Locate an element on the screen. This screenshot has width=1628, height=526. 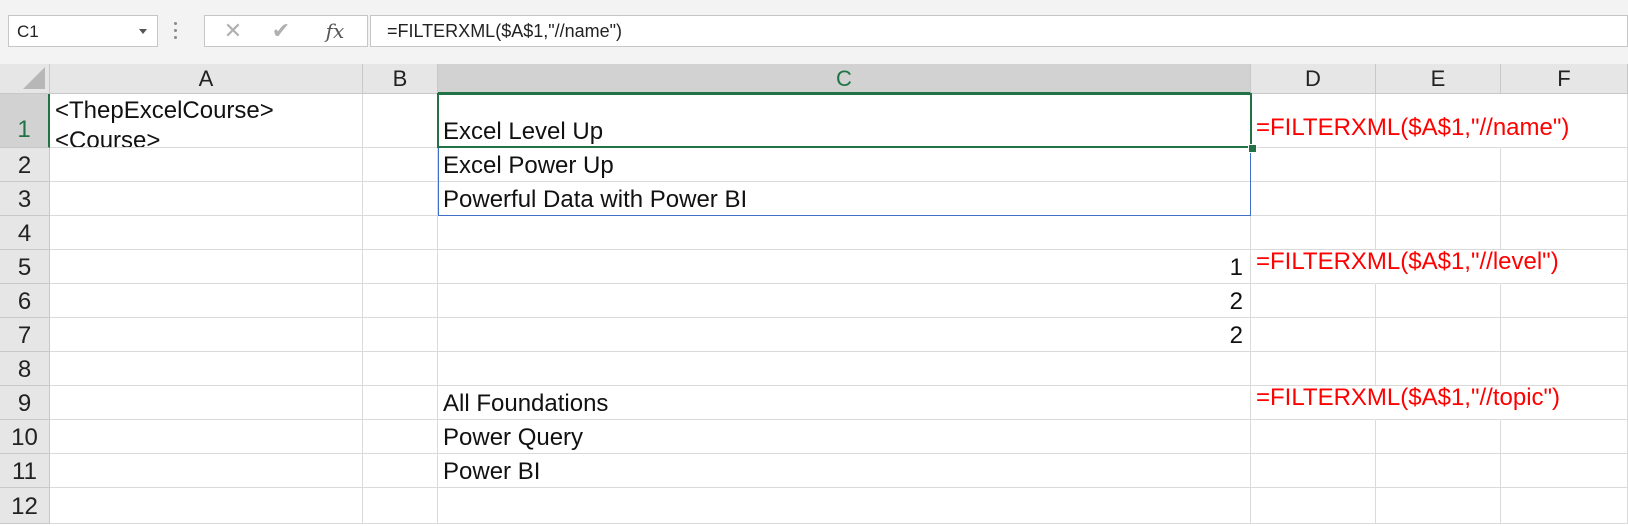
cell-b6 is located at coordinates (400, 301).